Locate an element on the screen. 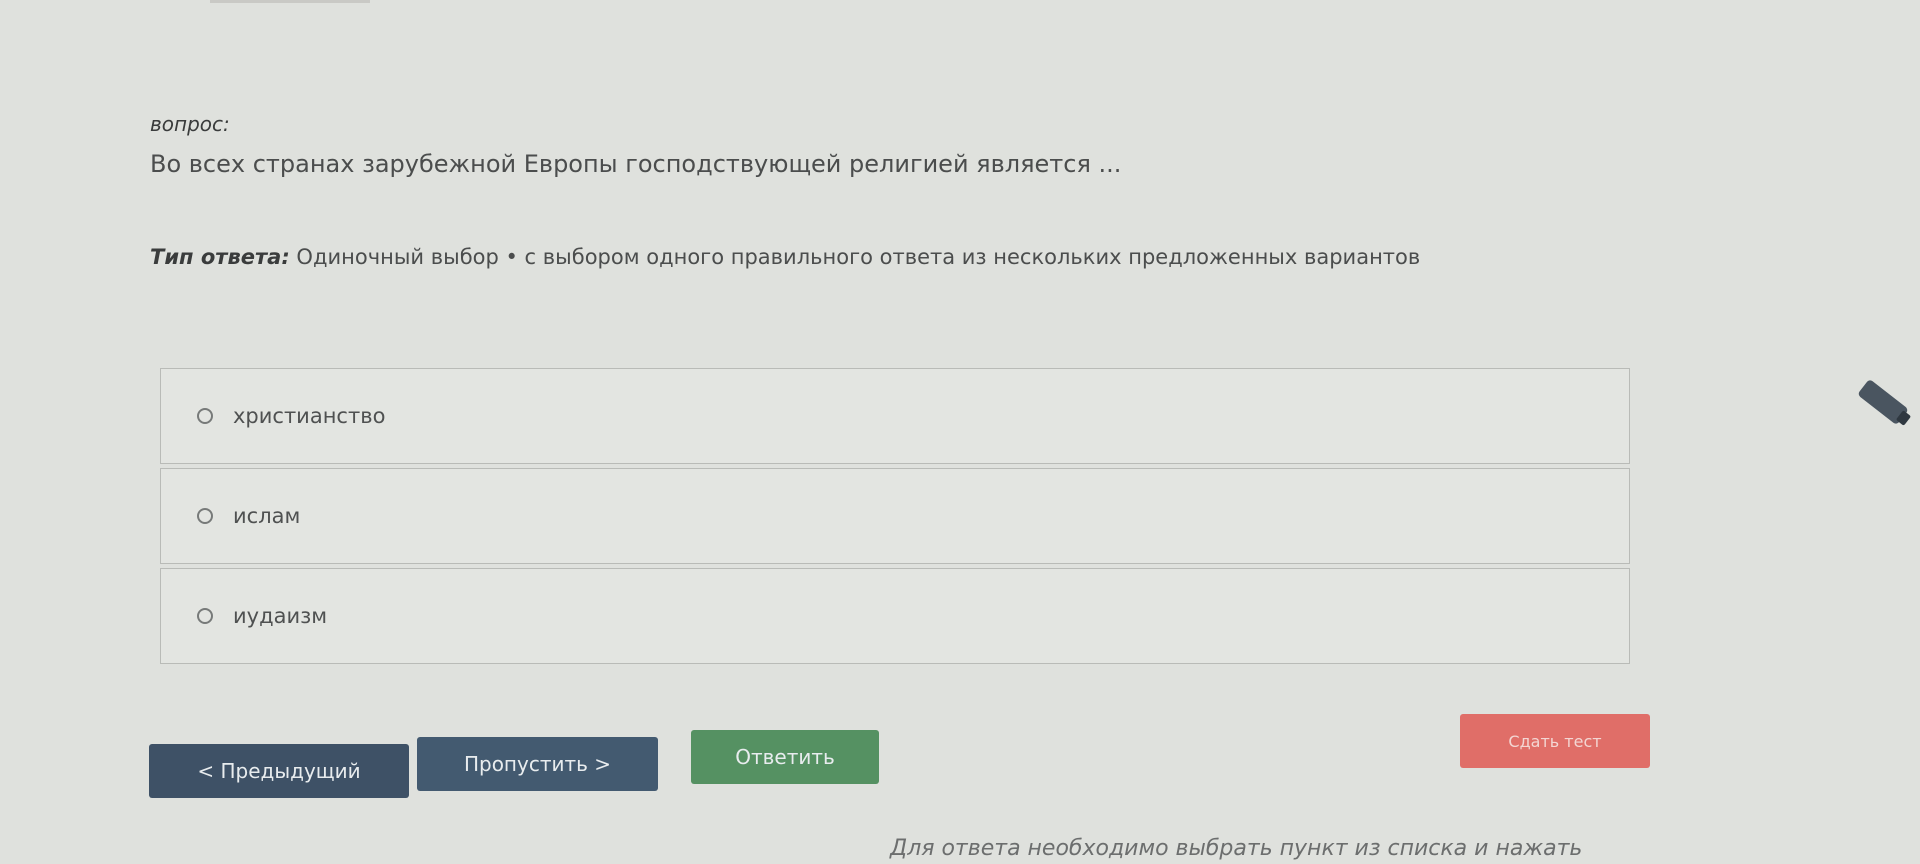 Image resolution: width=1920 pixels, height=864 pixels. top-accent-bar is located at coordinates (290, 1).